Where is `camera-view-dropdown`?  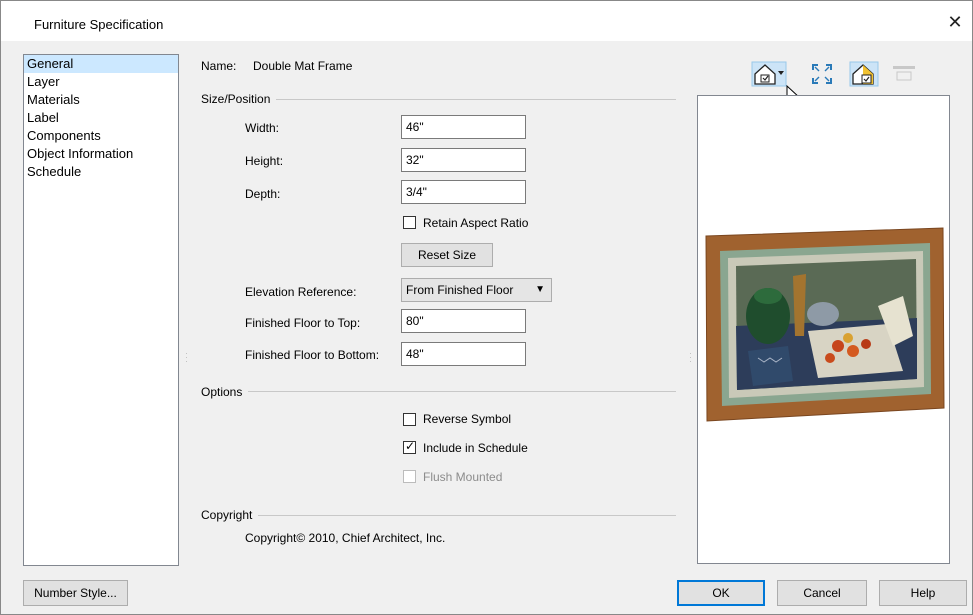
camera-view-dropdown is located at coordinates (769, 74).